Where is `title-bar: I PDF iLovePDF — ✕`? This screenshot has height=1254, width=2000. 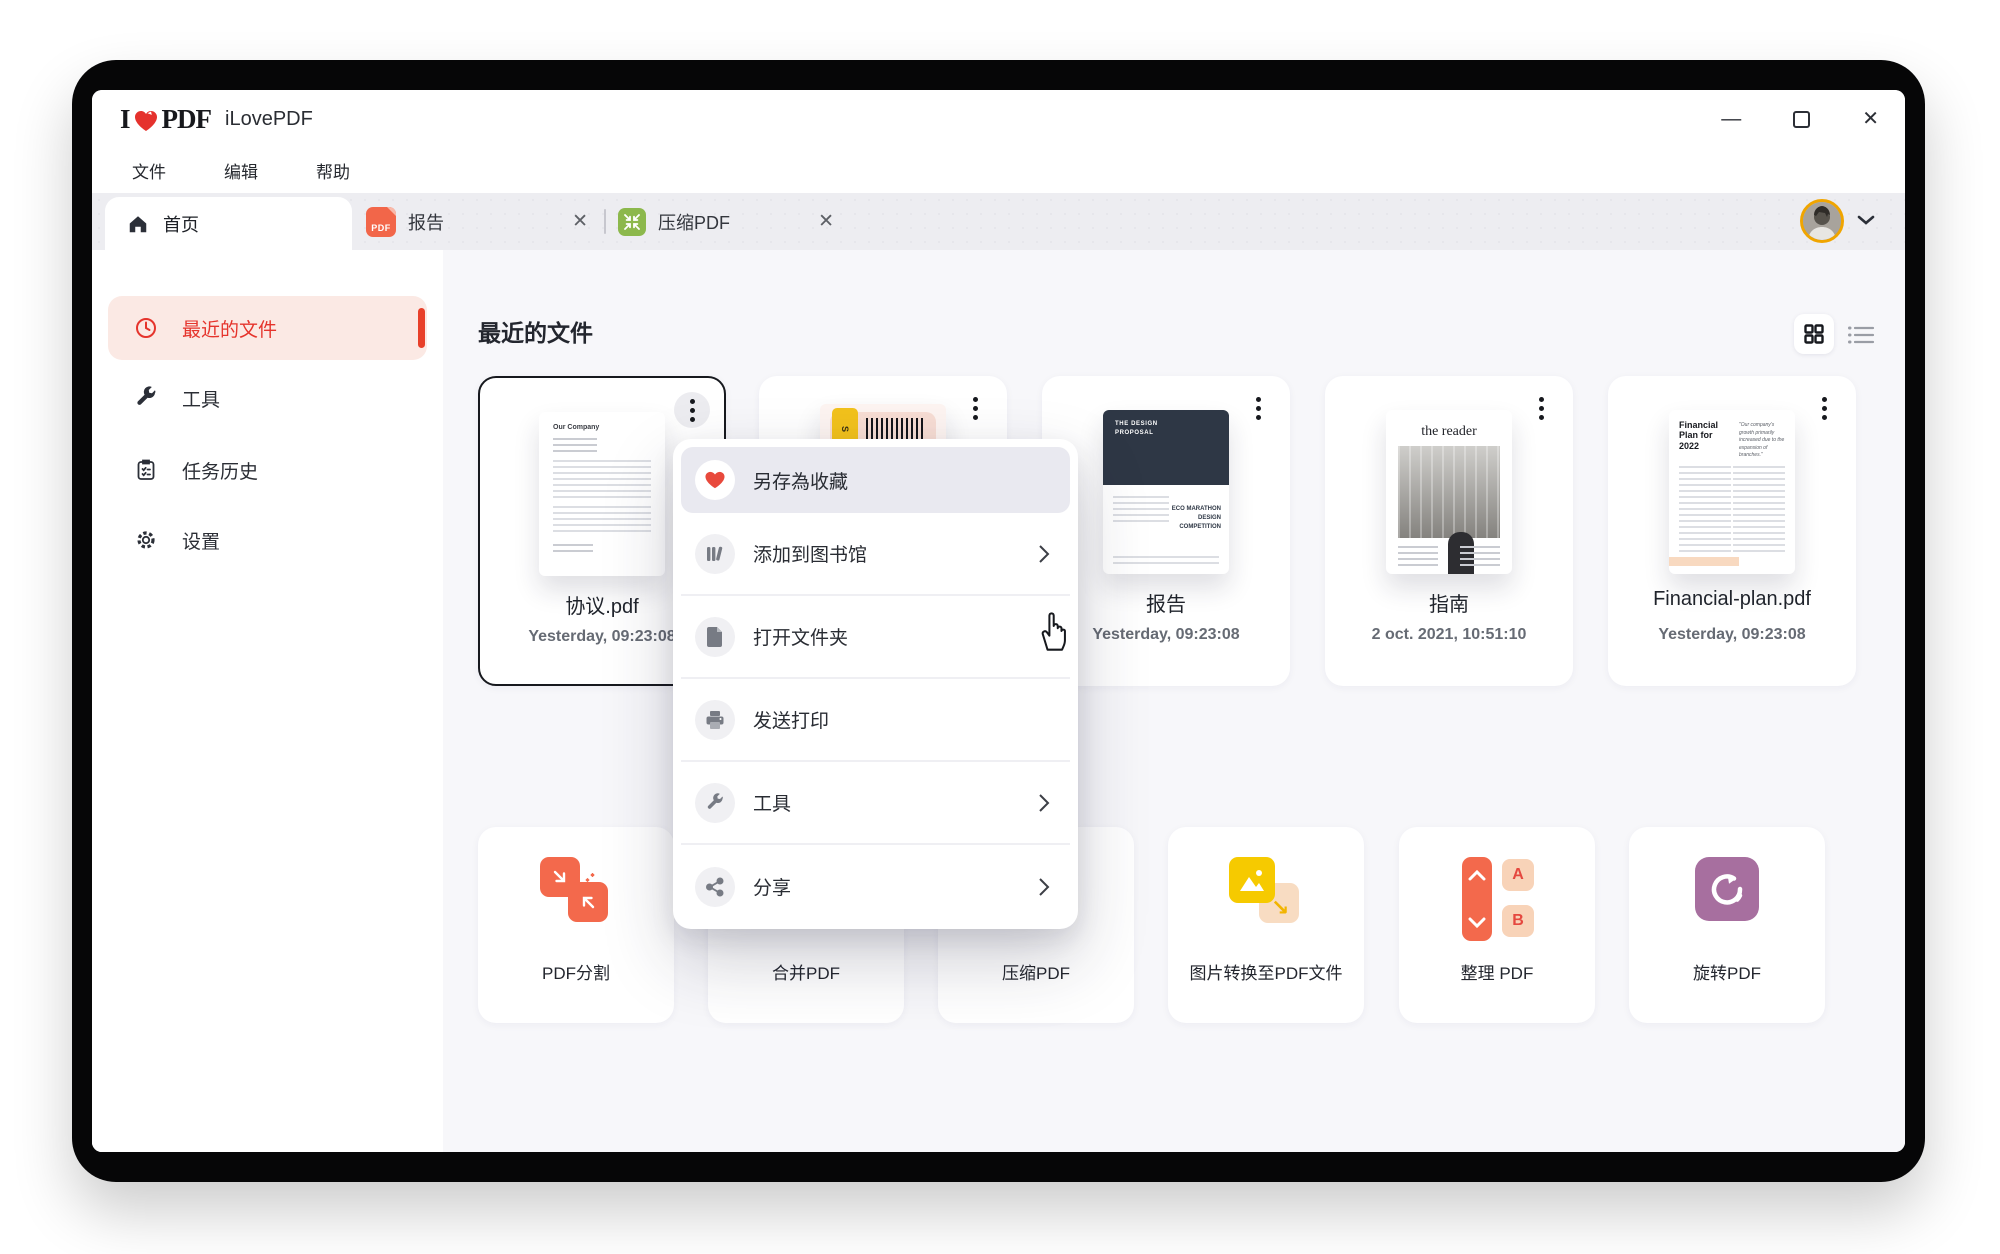
title-bar: I PDF iLovePDF — ✕ is located at coordinates (998, 119).